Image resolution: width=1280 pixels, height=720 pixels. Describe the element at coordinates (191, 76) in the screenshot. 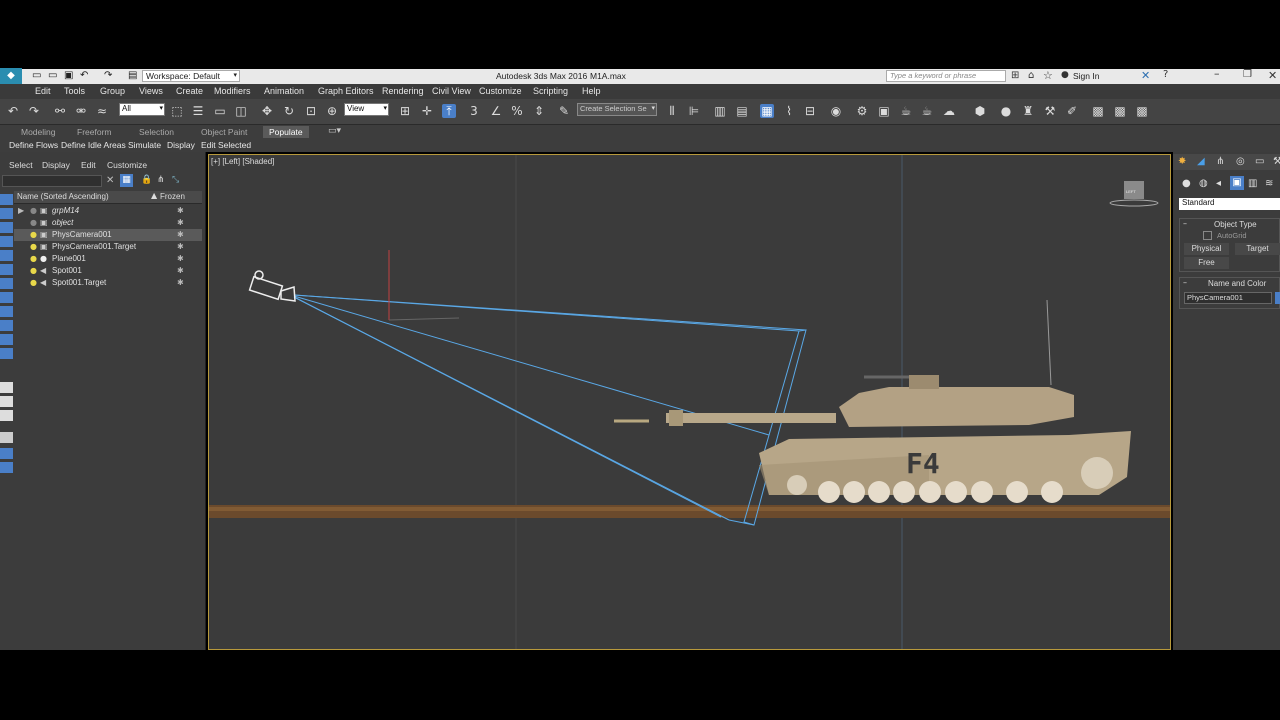

I see `workspace-dropdown: Workspace: Default ▾` at that location.